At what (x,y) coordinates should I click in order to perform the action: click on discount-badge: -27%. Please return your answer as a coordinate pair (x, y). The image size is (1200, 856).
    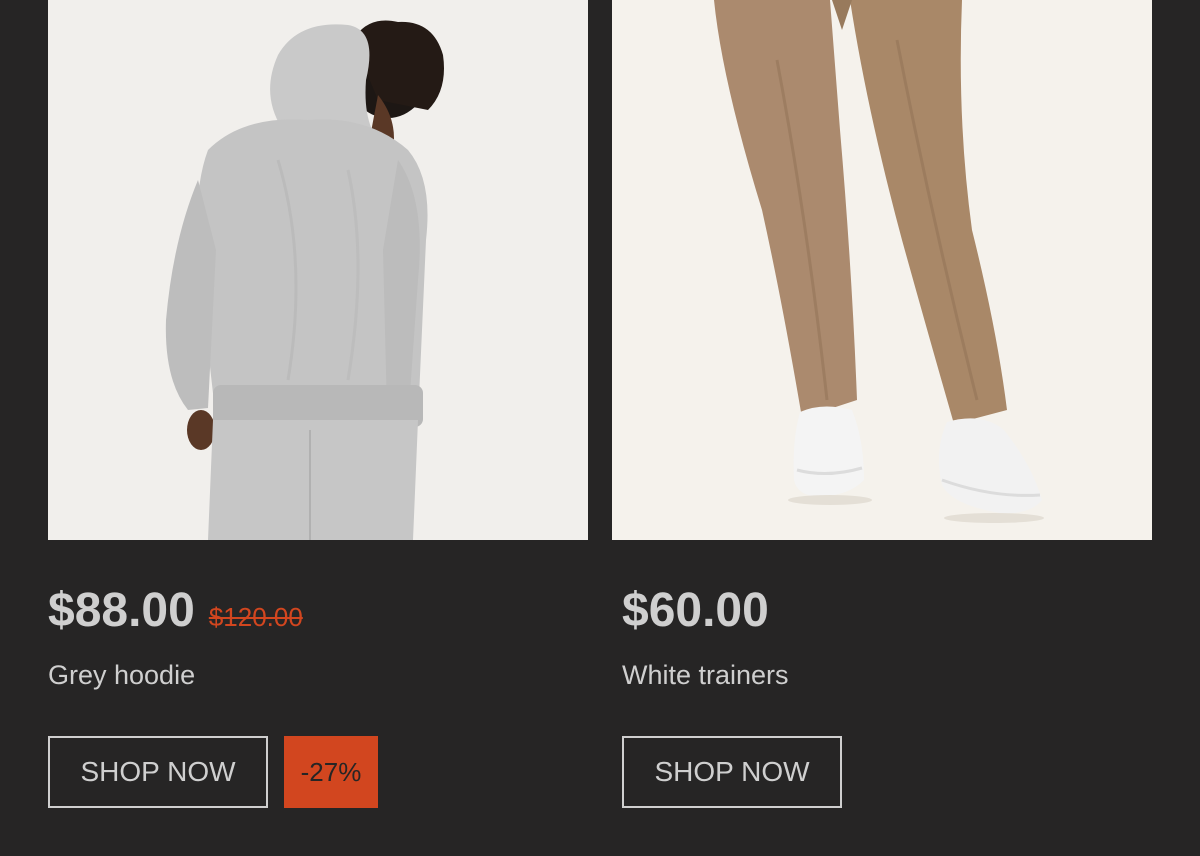
    Looking at the image, I should click on (331, 772).